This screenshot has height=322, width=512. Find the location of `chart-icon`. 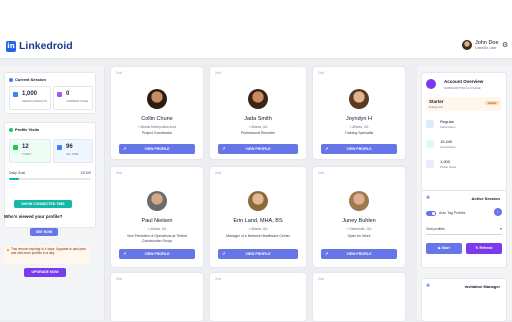

chart-icon is located at coordinates (59, 147).